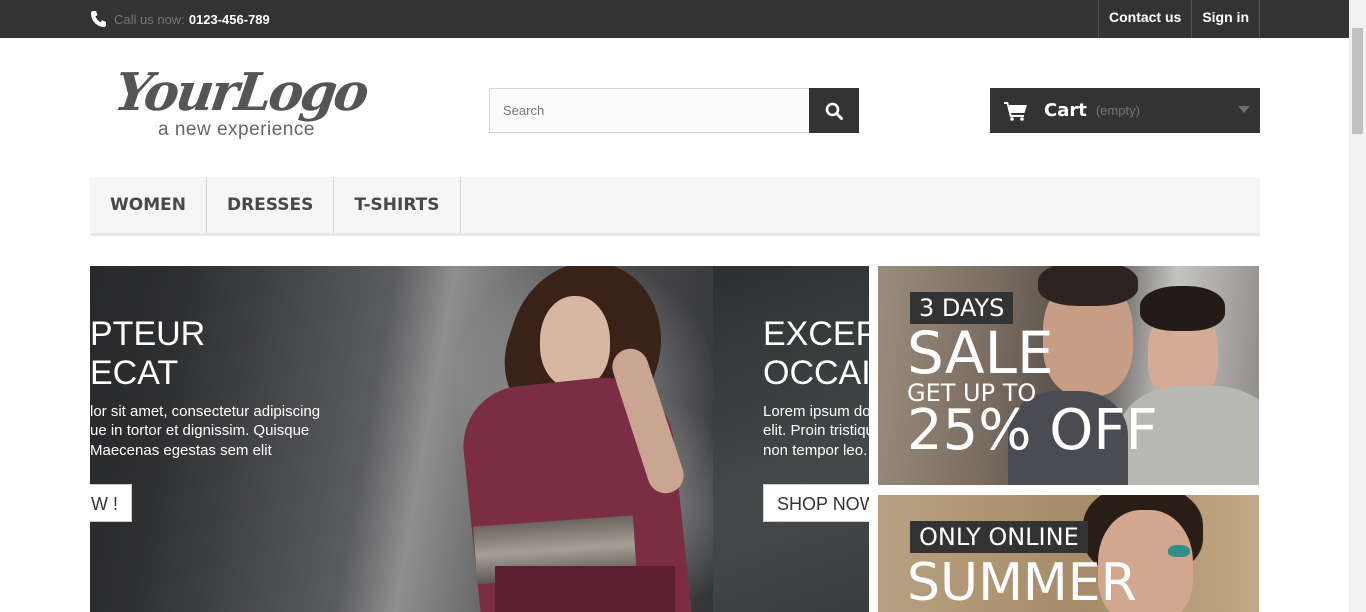 The image size is (1366, 612). What do you see at coordinates (205, 411) in the screenshot?
I see `slide-text-line: lor sit amet, consectetur adipiscing` at bounding box center [205, 411].